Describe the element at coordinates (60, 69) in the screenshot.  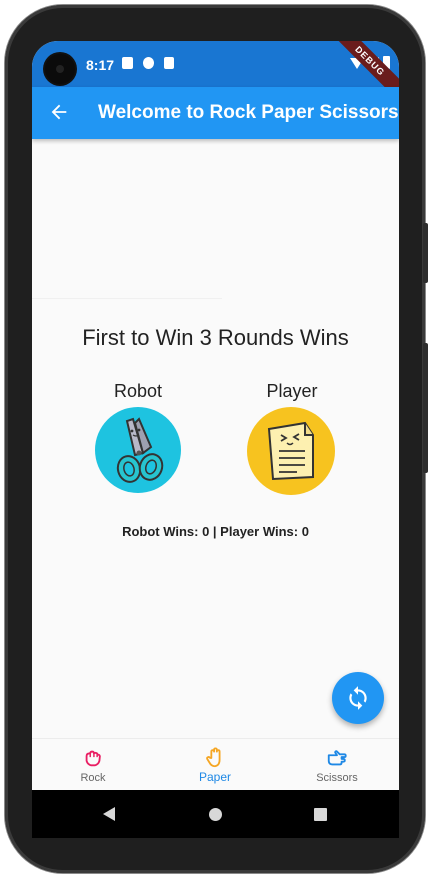
I see `camera-icon` at that location.